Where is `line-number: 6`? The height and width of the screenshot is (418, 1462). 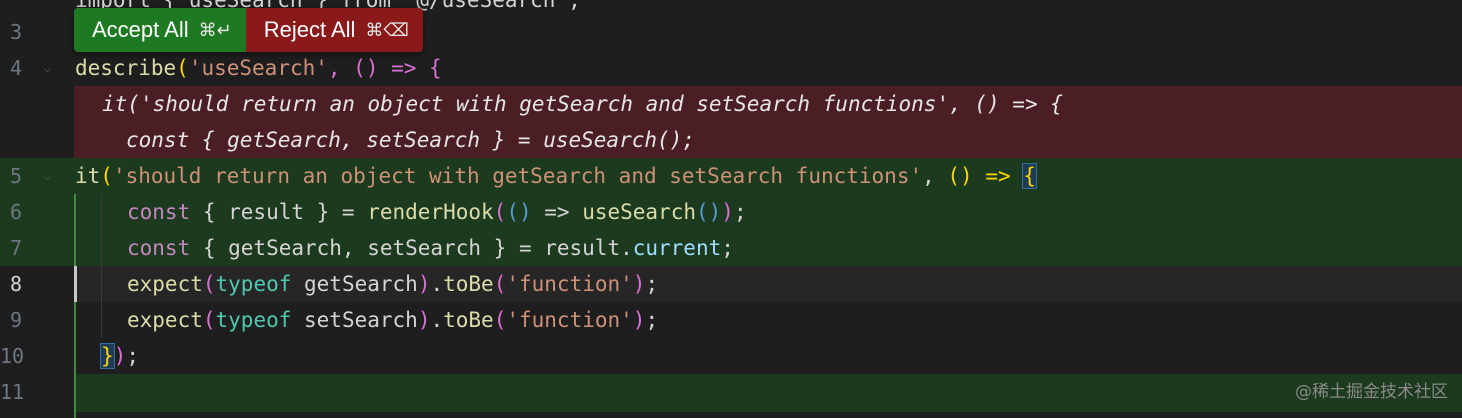 line-number: 6 is located at coordinates (15, 212).